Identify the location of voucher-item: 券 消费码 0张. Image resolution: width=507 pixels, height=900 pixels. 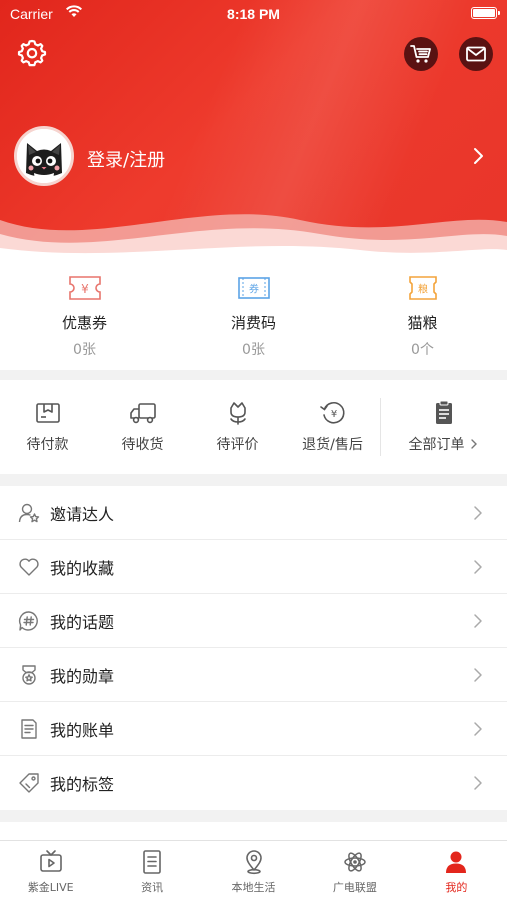
(253, 316).